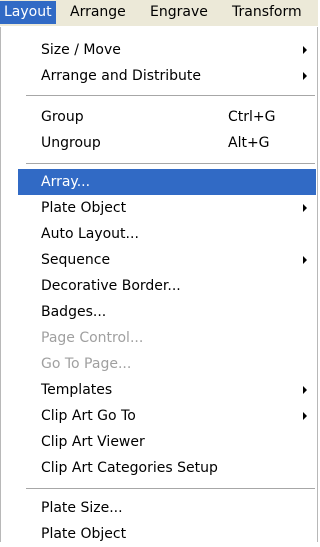 The height and width of the screenshot is (547, 320). I want to click on menubar-arrange: Arrange, so click(98, 12).